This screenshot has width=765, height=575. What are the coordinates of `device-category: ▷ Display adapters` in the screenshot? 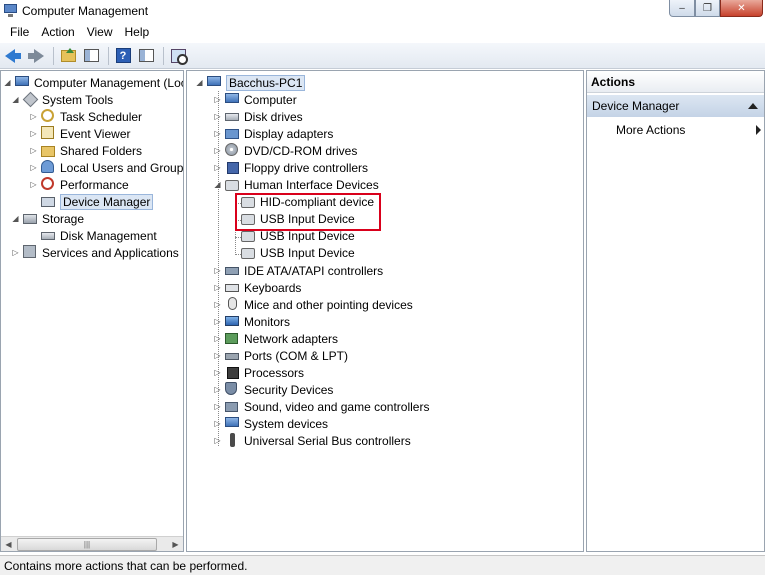 It's located at (273, 133).